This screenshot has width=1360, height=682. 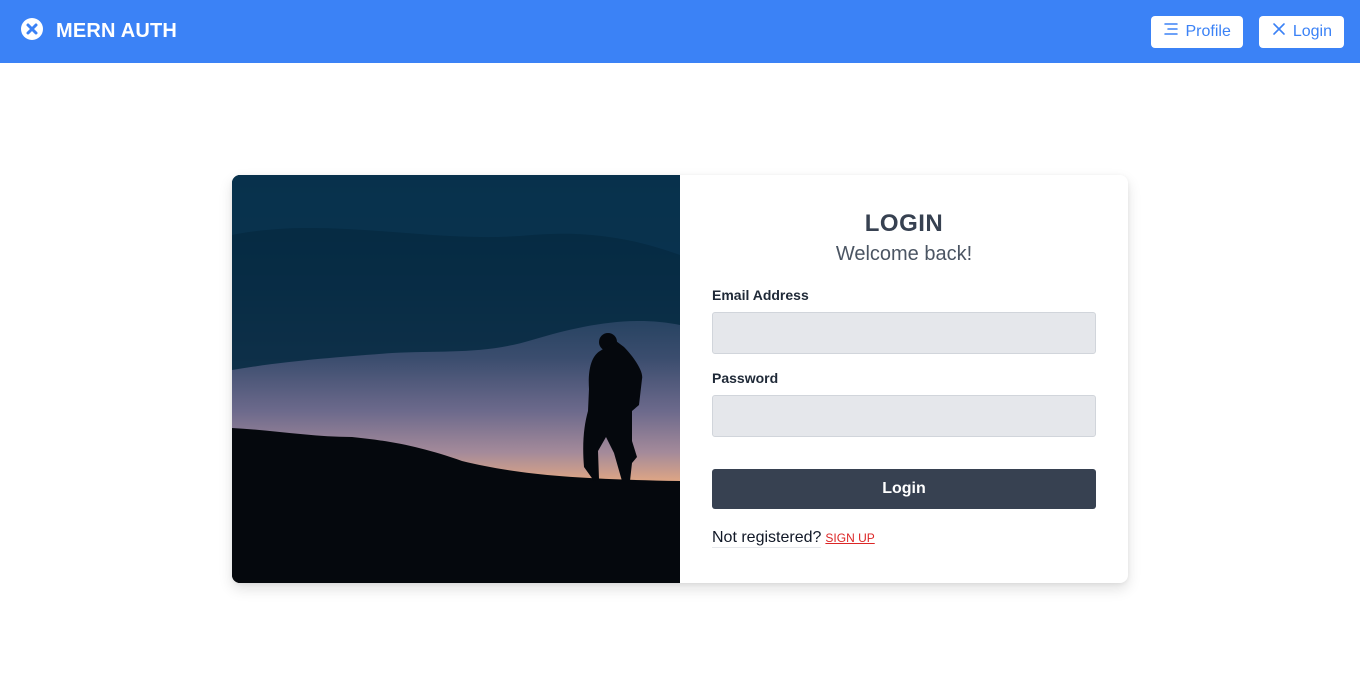 I want to click on form-subtitle: Welcome back!, so click(x=904, y=254).